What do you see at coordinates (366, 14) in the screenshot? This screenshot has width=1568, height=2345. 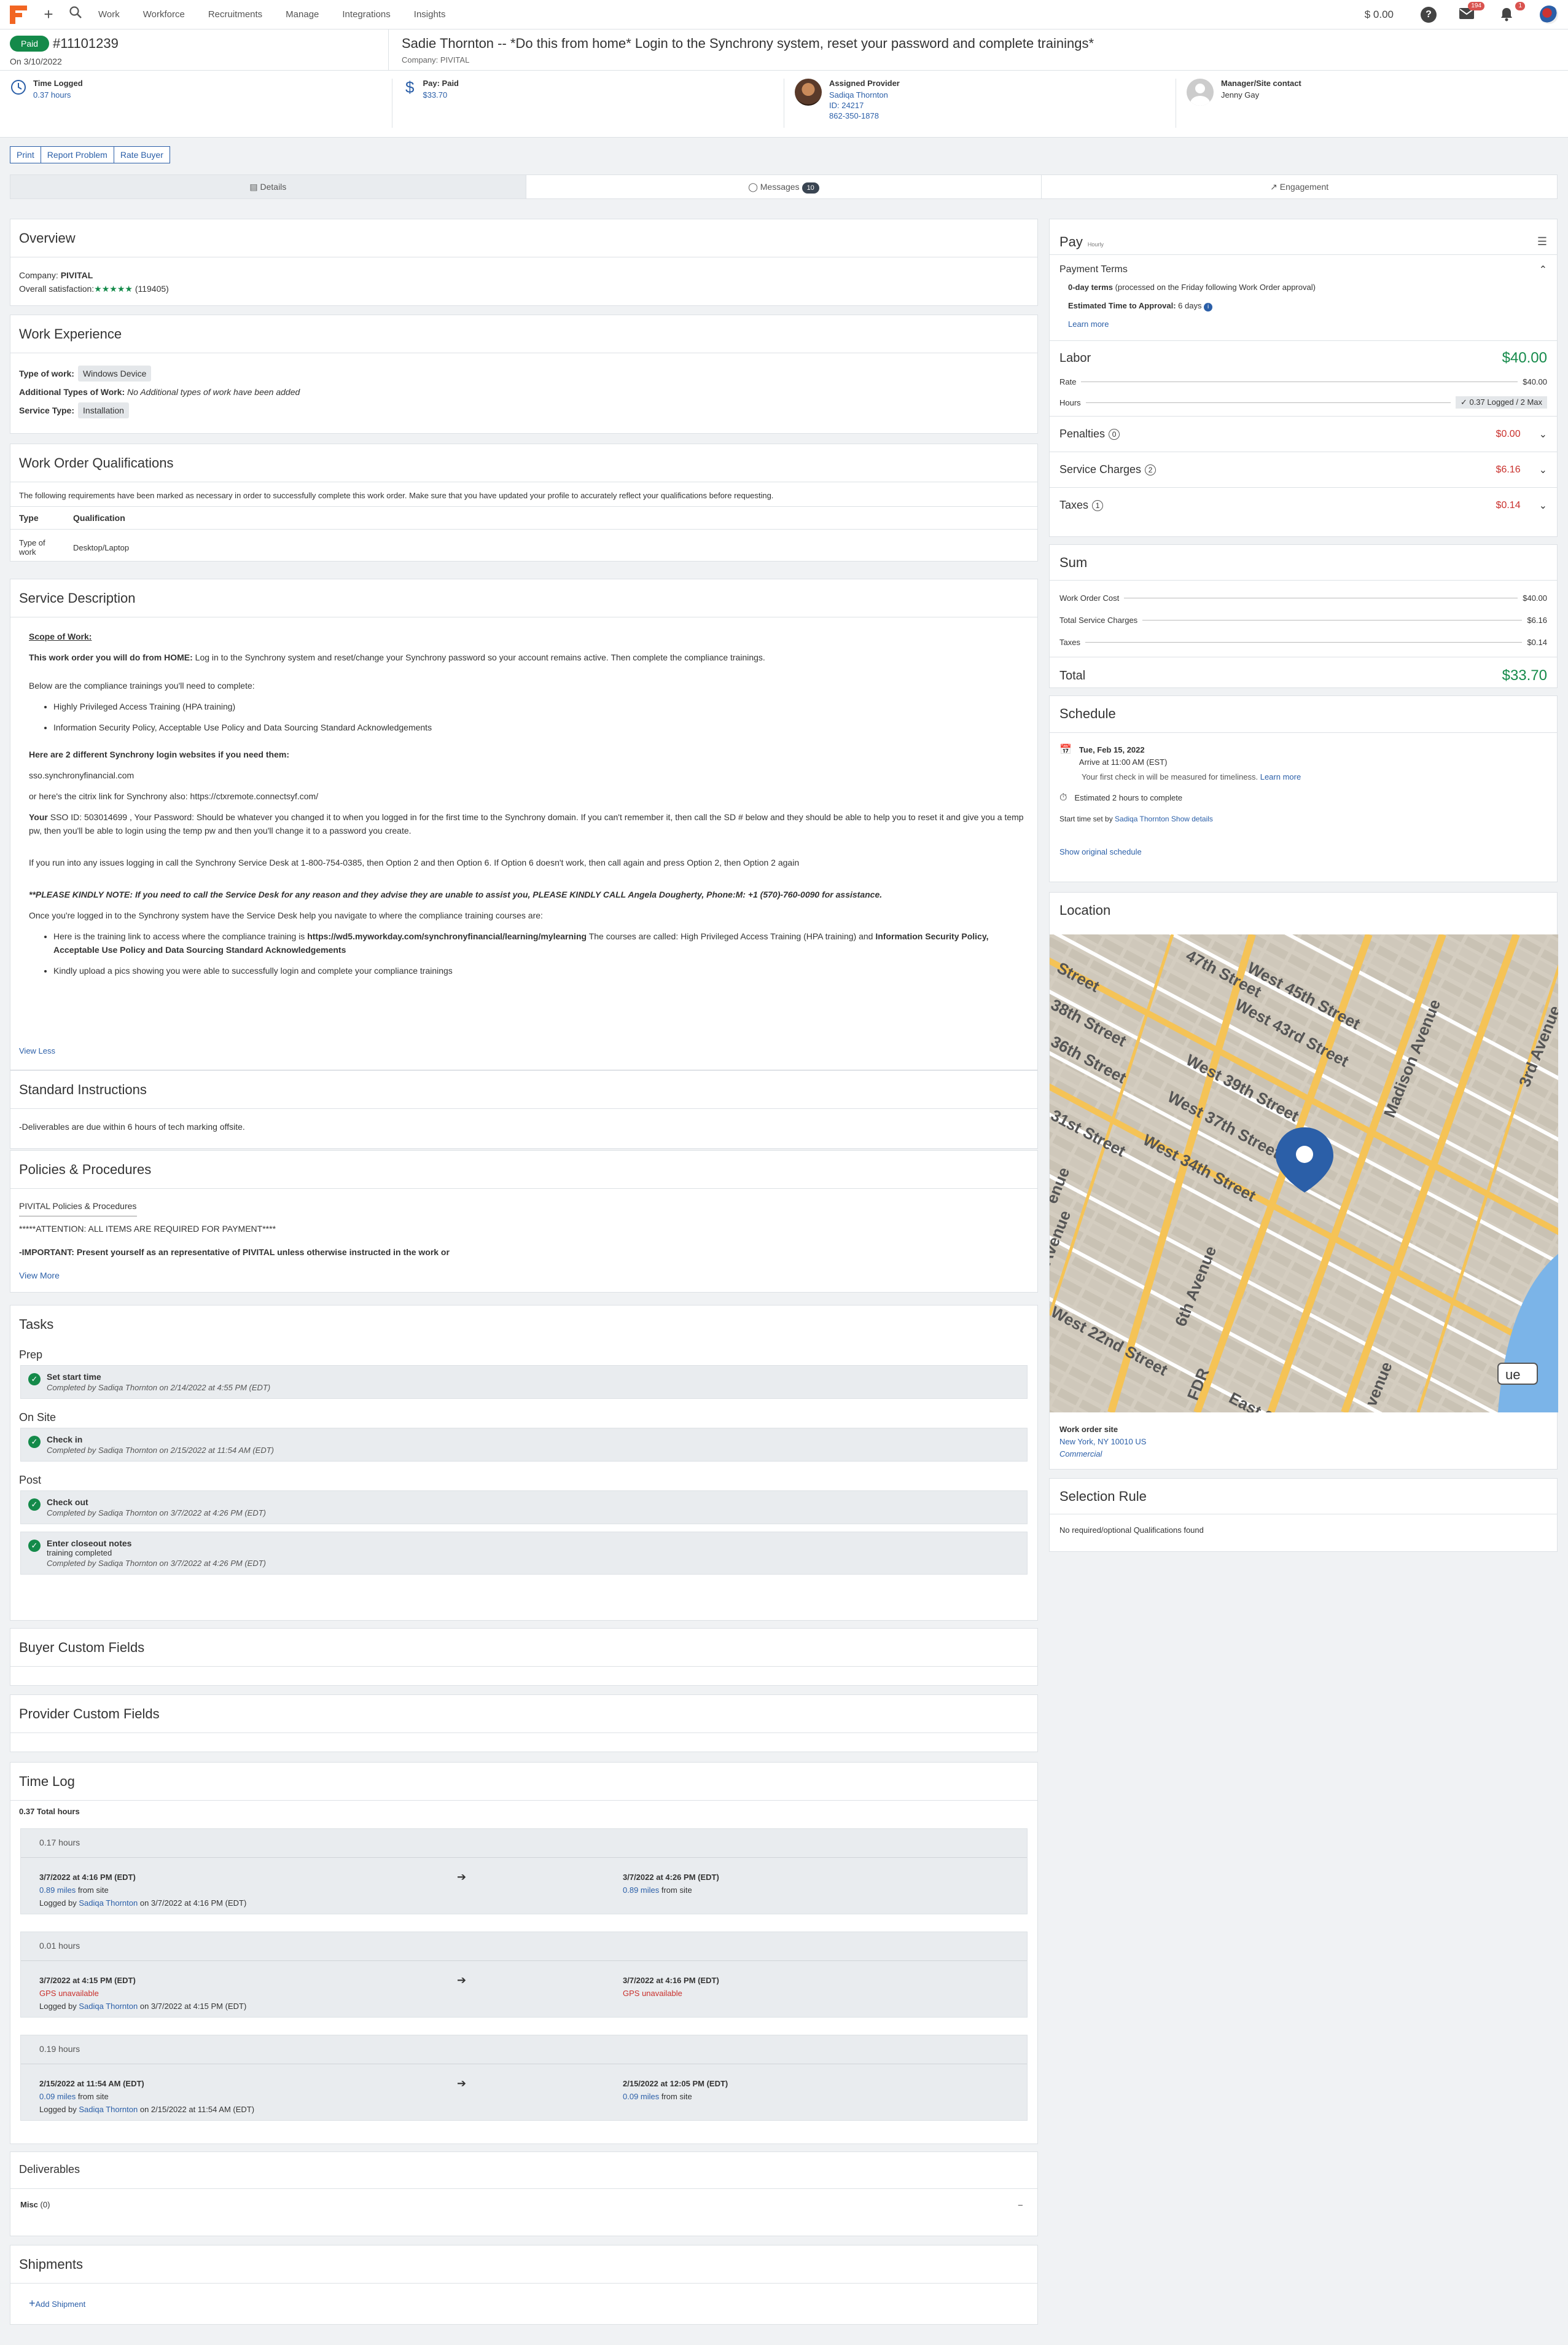 I see `nav-integrations: Integrations` at bounding box center [366, 14].